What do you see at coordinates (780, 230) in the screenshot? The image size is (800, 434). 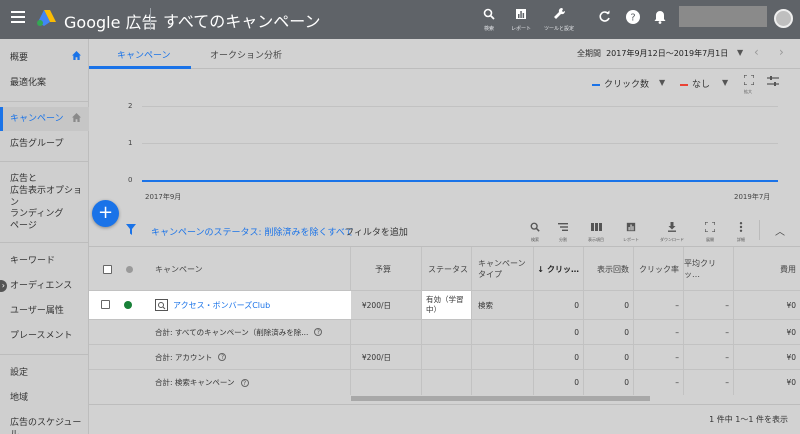 I see `collapse-chevron-icon: ︿` at bounding box center [780, 230].